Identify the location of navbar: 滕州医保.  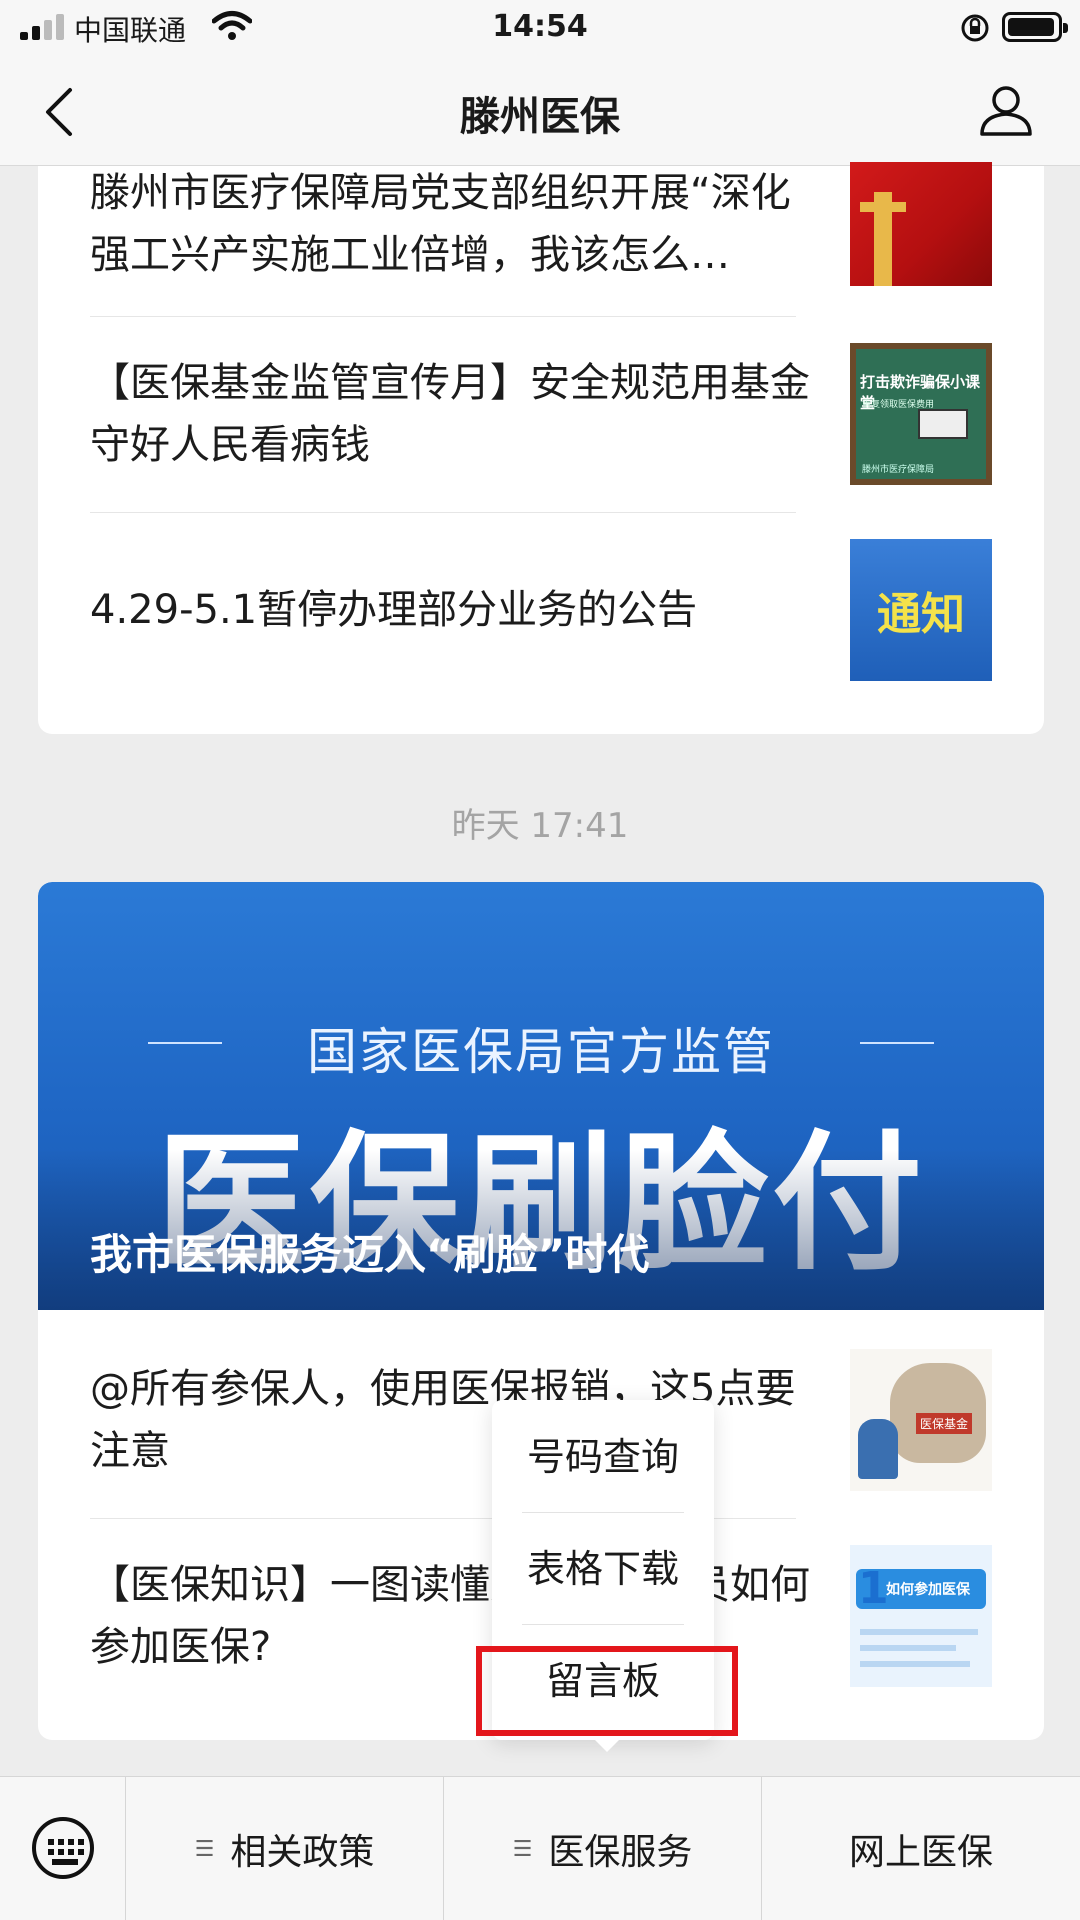
(540, 110).